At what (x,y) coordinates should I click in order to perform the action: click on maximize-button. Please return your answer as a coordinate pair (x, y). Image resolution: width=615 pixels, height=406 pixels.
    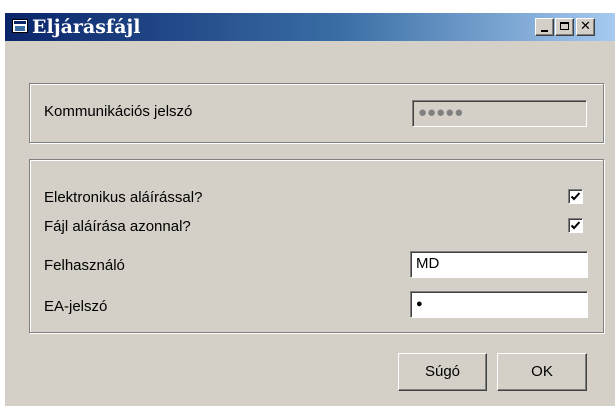
    Looking at the image, I should click on (564, 27).